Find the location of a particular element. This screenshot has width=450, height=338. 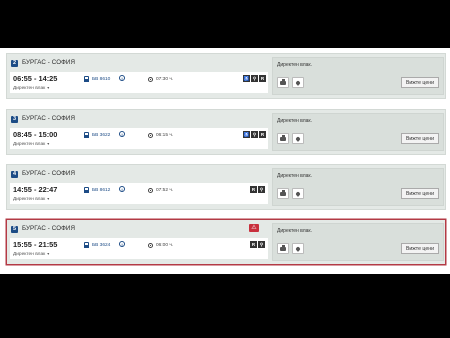

train-number: БВ 8610 is located at coordinates (97, 79).